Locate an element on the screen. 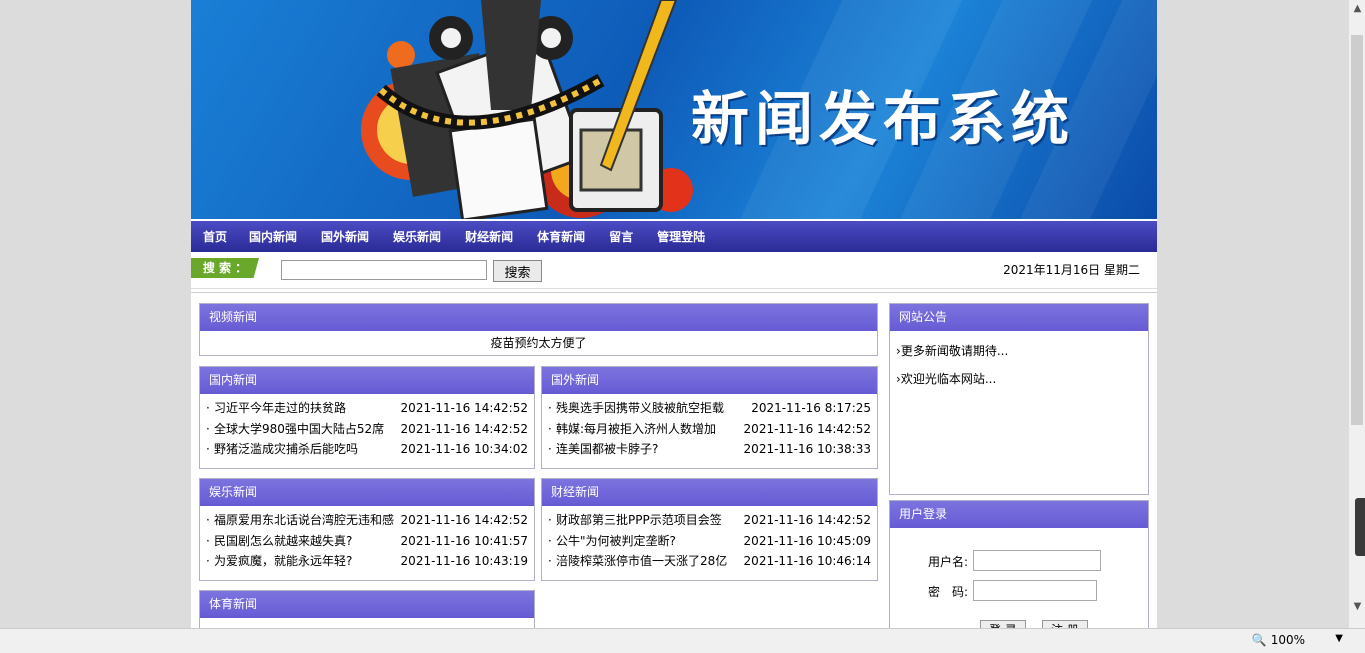  news-item: · 野猪泛滥成灾捕杀后能吃吗 2021-11-16 10:34:02 is located at coordinates (367, 449).